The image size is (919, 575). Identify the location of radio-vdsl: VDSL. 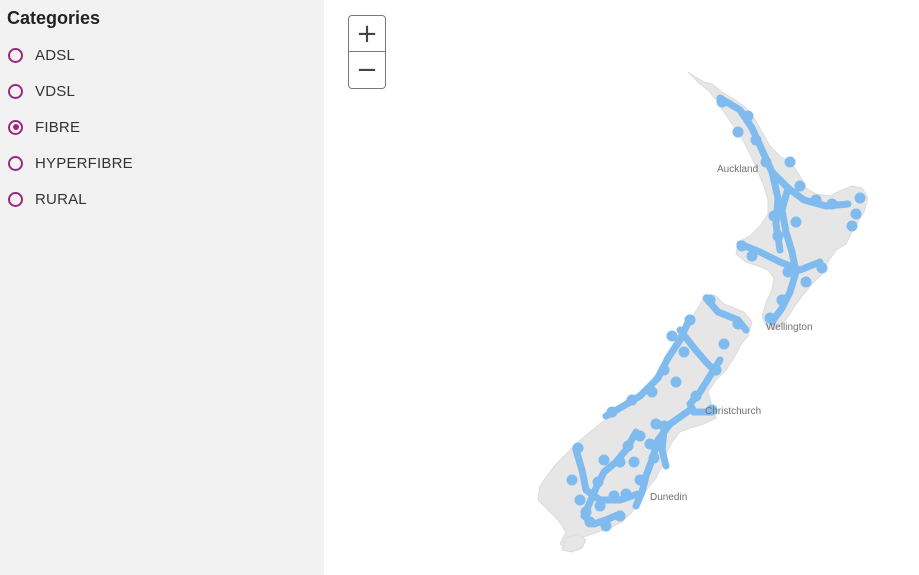
(158, 91).